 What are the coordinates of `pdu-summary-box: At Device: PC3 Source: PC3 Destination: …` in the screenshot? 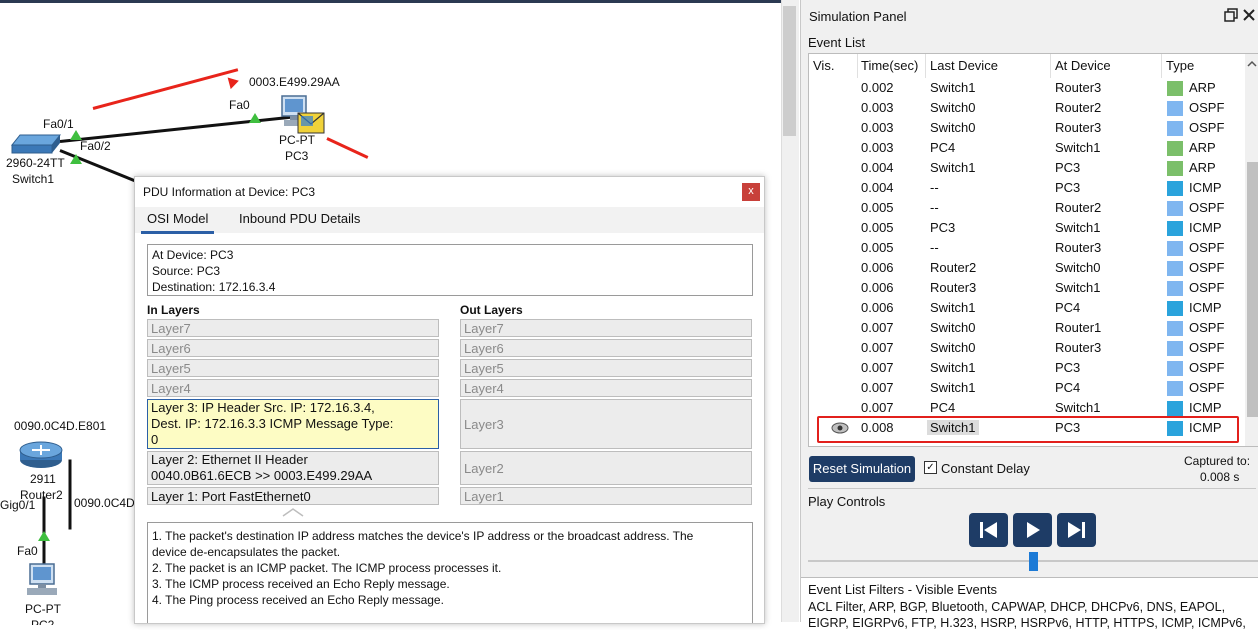 It's located at (450, 270).